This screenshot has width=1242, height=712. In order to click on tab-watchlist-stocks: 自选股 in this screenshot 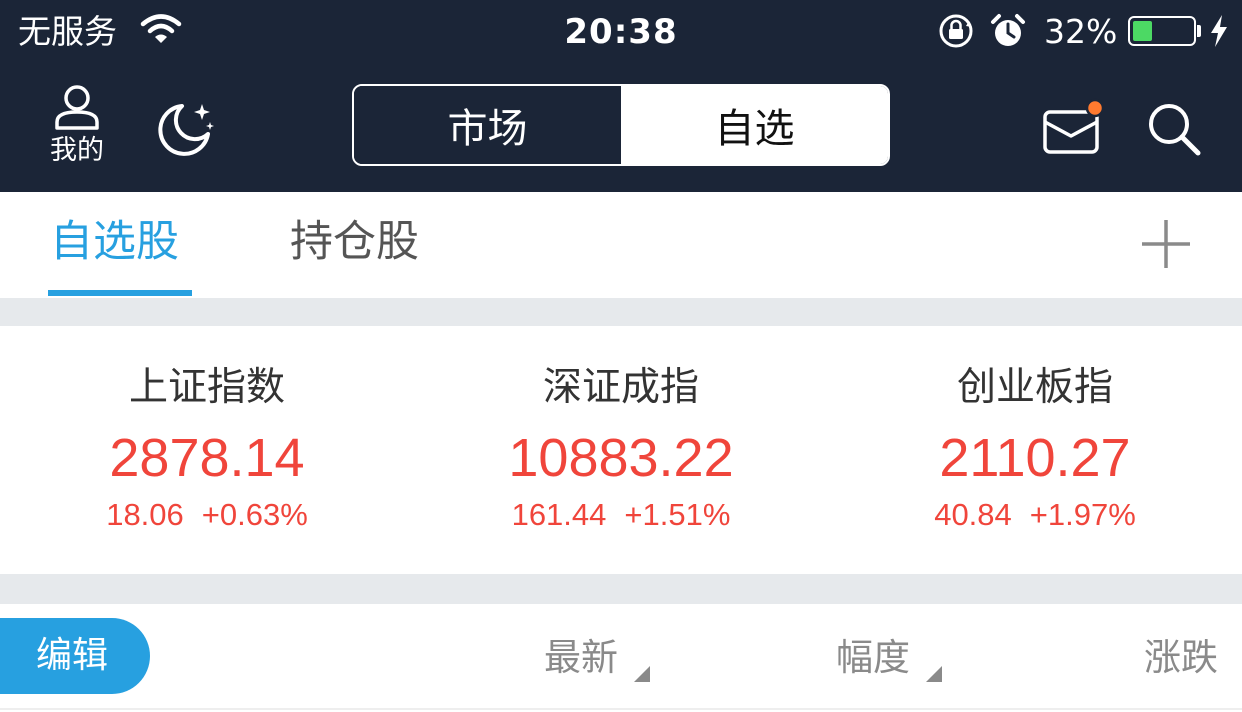, I will do `click(114, 242)`.